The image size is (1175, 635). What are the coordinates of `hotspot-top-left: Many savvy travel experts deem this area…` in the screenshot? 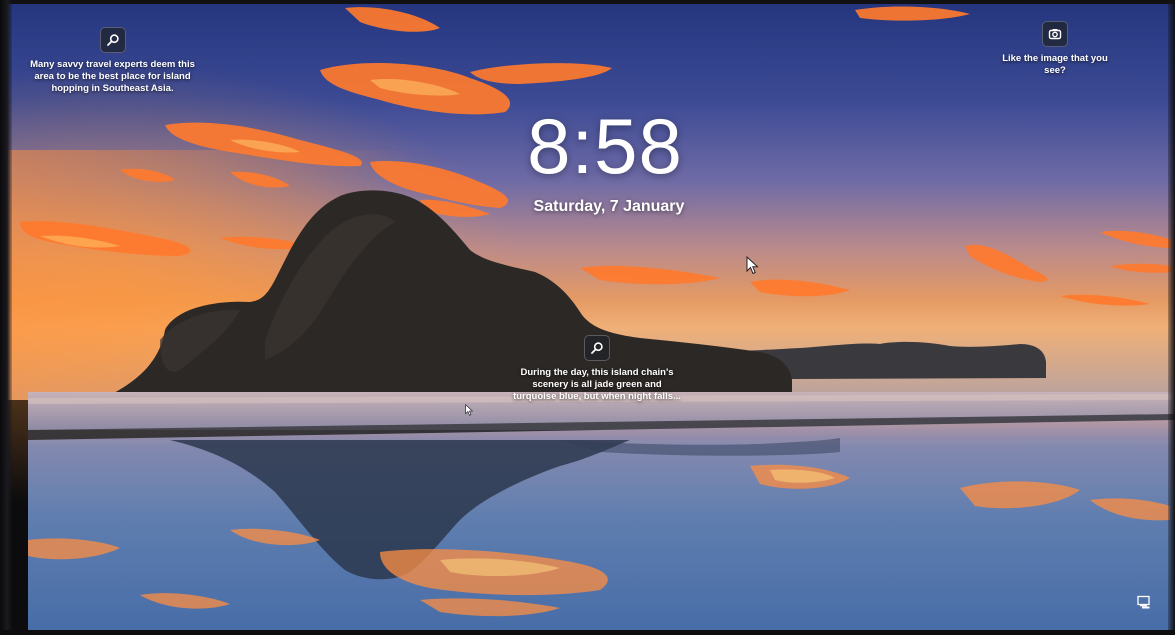 It's located at (112, 61).